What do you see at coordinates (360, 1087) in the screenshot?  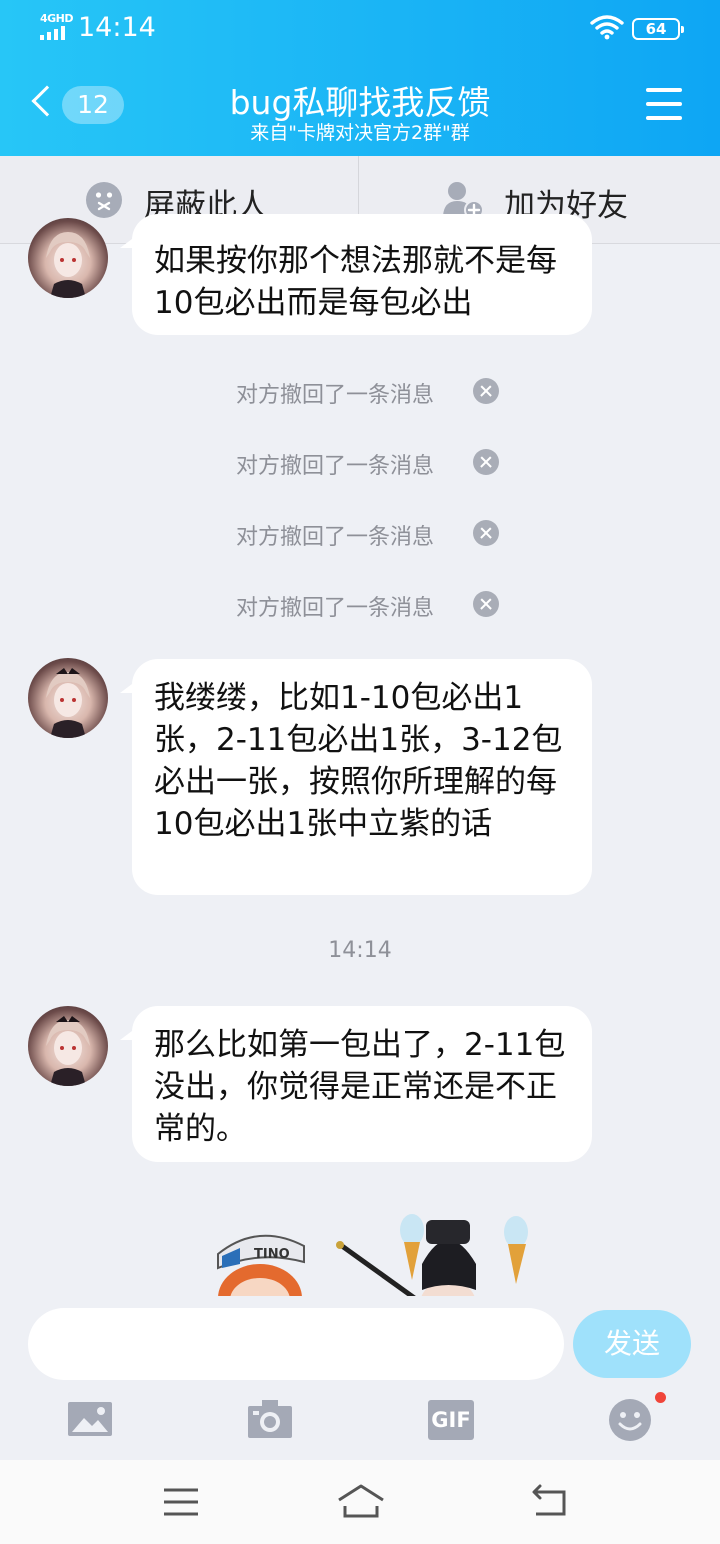 I see `message-text: 那么比如第一包出了，2-11包没出，你觉得是正常还是不正常的。` at bounding box center [360, 1087].